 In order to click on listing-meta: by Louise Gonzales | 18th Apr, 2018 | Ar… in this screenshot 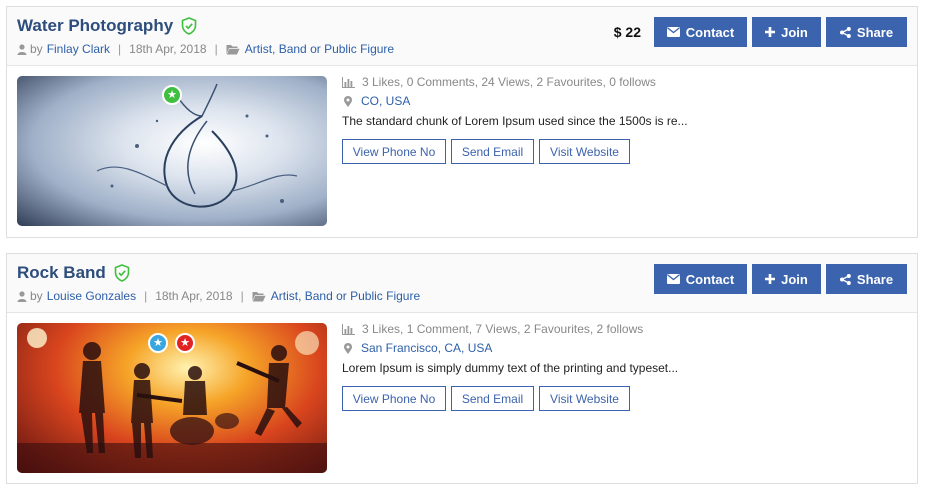, I will do `click(218, 296)`.